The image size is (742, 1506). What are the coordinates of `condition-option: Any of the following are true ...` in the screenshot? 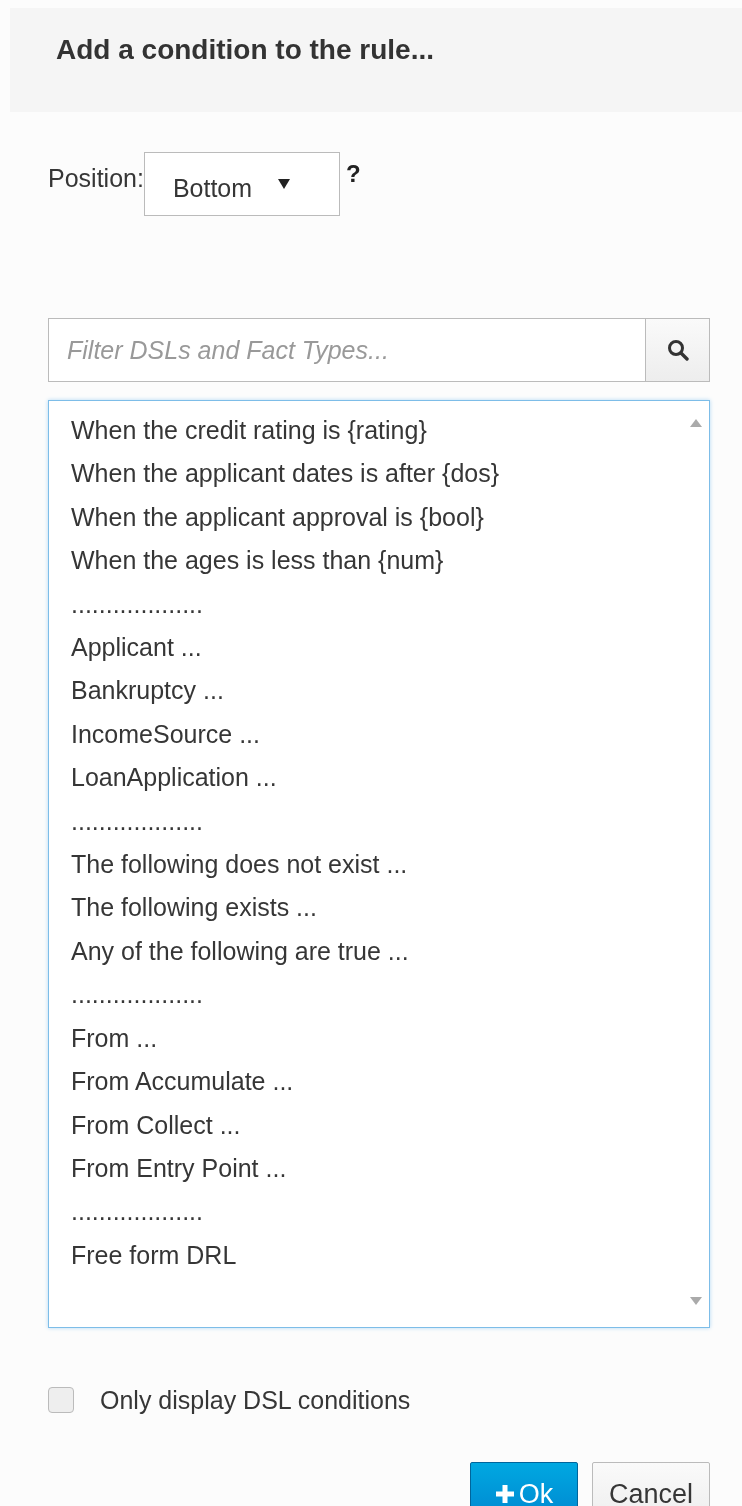 It's located at (377, 951).